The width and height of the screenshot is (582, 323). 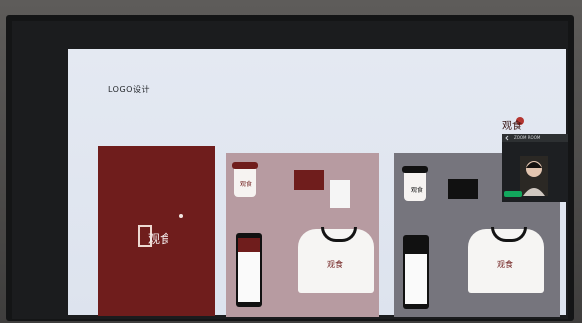 I want to click on business-card-white, so click(x=340, y=194).